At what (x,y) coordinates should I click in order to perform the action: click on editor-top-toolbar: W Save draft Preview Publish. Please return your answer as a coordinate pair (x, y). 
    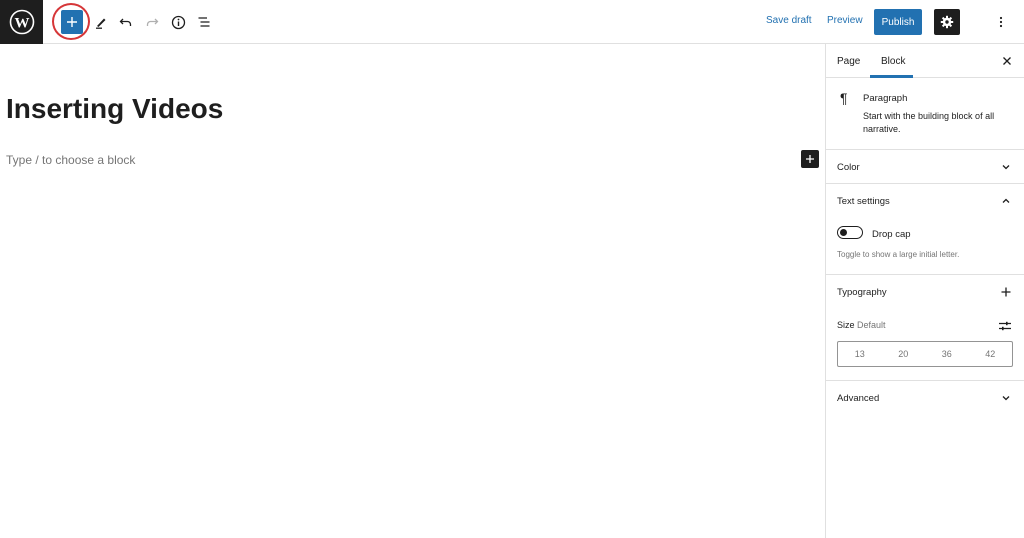
    Looking at the image, I should click on (512, 22).